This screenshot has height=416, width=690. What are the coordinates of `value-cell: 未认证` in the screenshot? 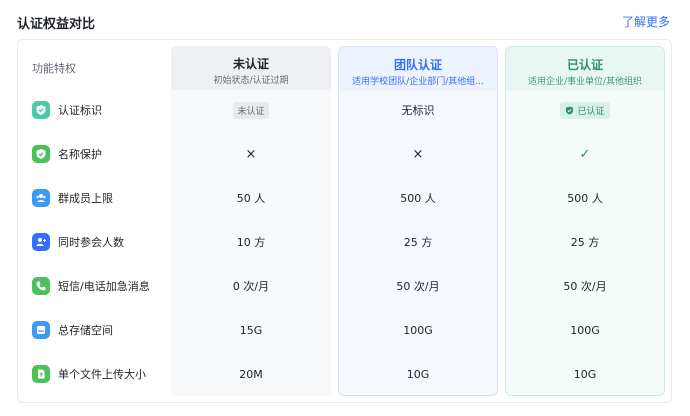 It's located at (251, 110).